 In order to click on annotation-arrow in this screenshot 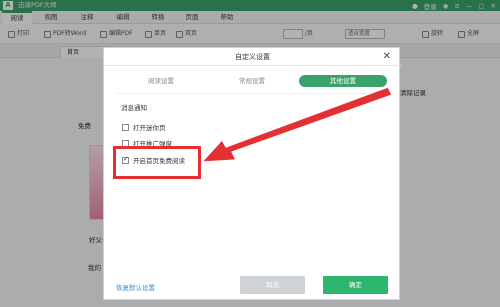, I will do `click(297, 124)`.